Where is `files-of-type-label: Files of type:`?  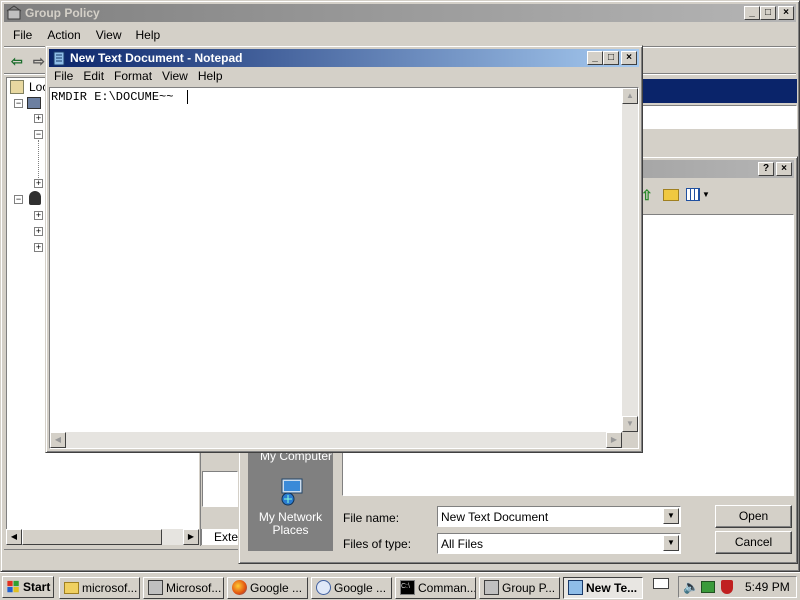
files-of-type-label: Files of type: is located at coordinates (377, 544).